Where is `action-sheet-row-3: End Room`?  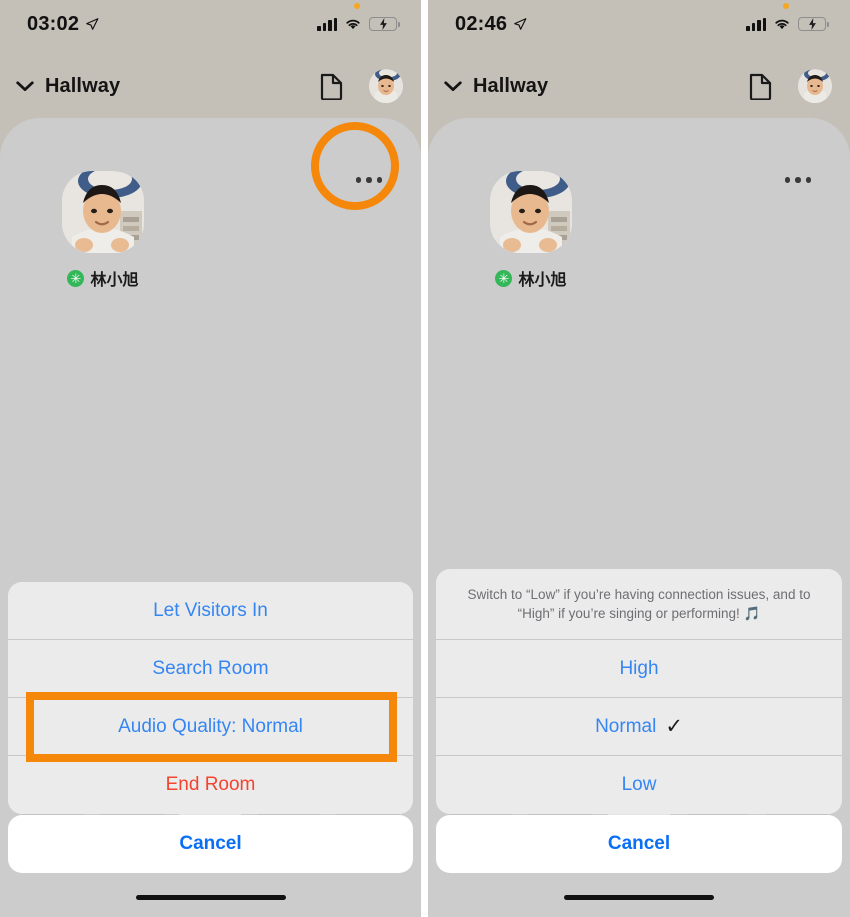
action-sheet-row-3: End Room is located at coordinates (210, 785).